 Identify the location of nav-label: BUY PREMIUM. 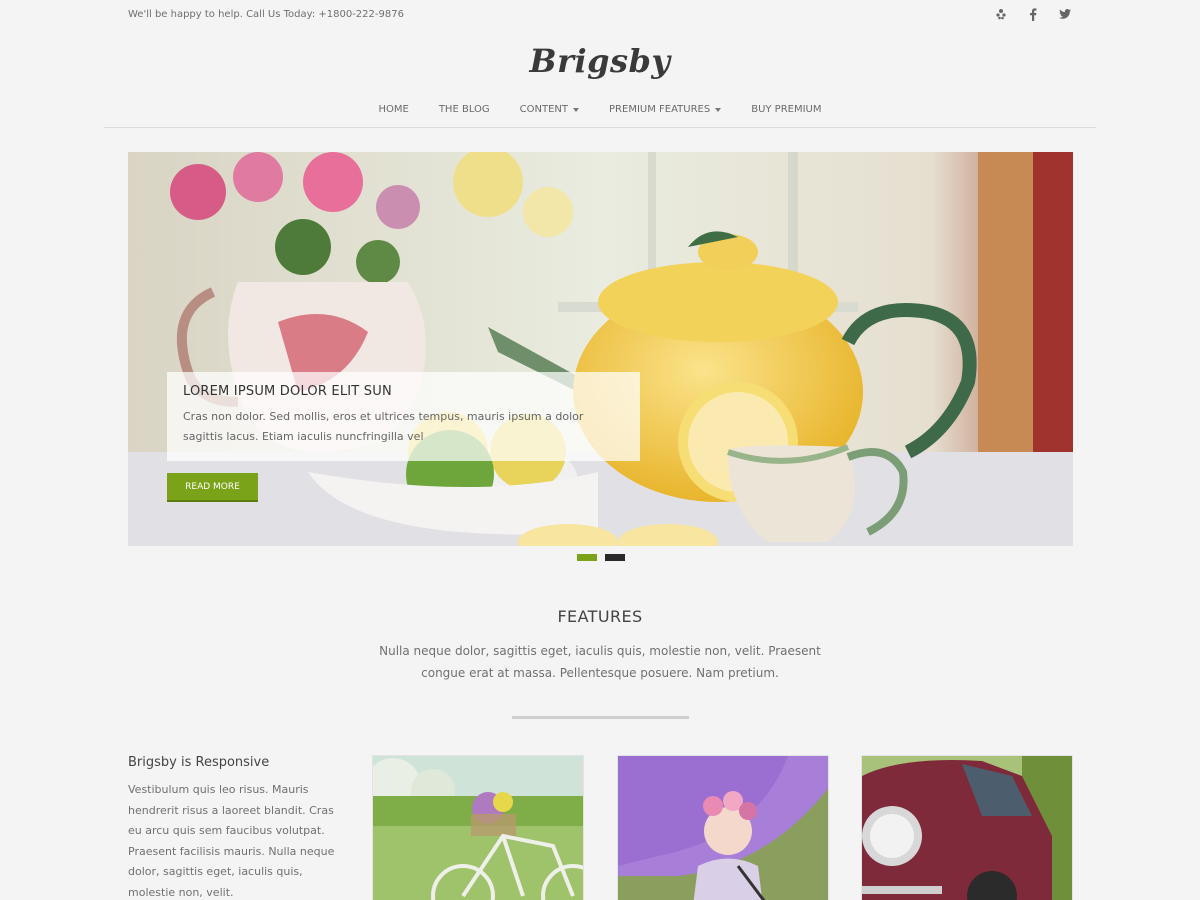
(786, 109).